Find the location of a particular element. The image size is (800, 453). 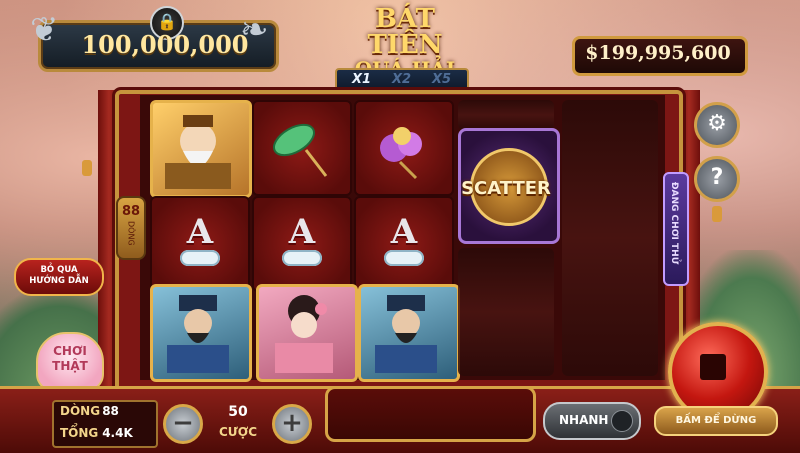

fast-spin-toggle: NHANH is located at coordinates (592, 421).